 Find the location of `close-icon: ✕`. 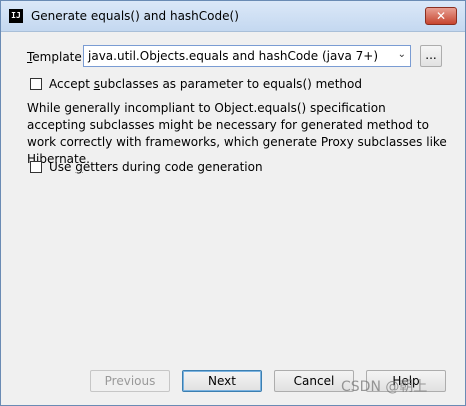

close-icon: ✕ is located at coordinates (441, 16).